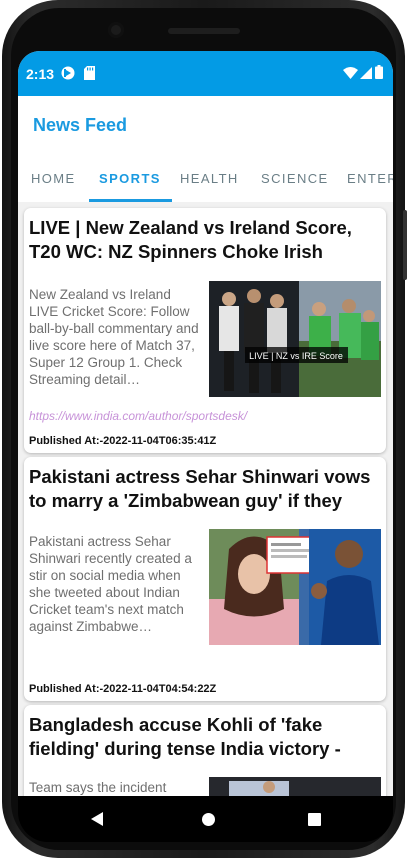 The height and width of the screenshot is (860, 407). What do you see at coordinates (350, 73) in the screenshot?
I see `wifi-icon` at bounding box center [350, 73].